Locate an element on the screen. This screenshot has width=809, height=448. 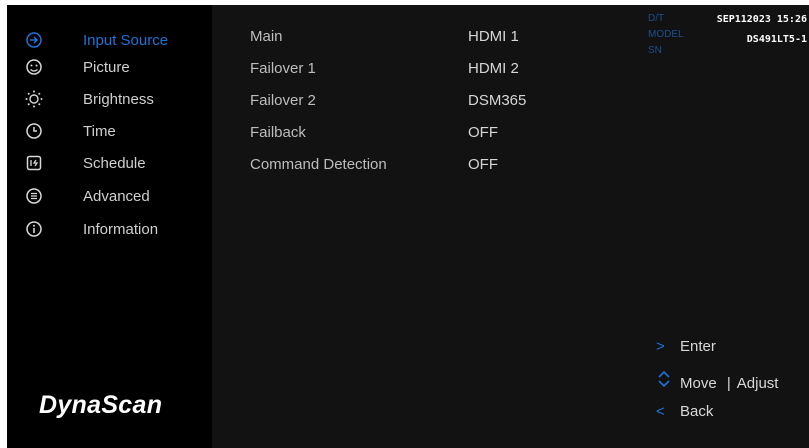
setting-row-failover-1: Failover 1 HDMI 2 is located at coordinates (425, 69).